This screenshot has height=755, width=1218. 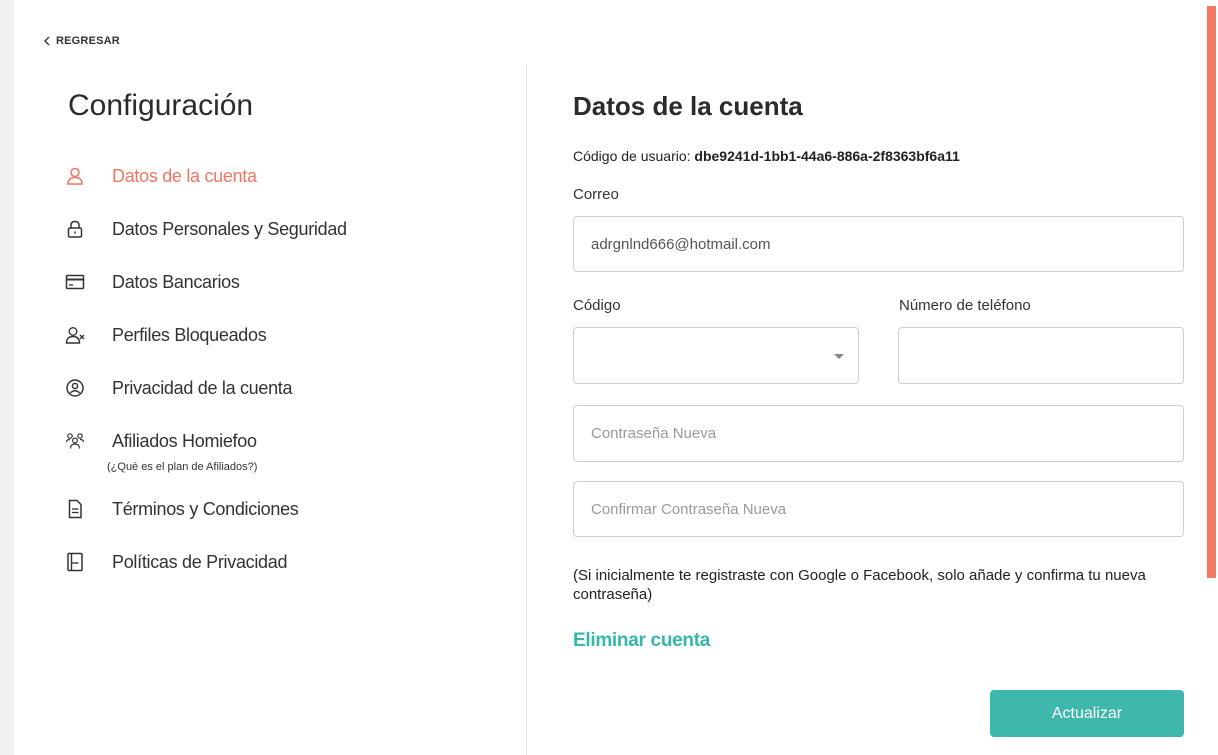 I want to click on user-circle-icon, so click(x=75, y=388).